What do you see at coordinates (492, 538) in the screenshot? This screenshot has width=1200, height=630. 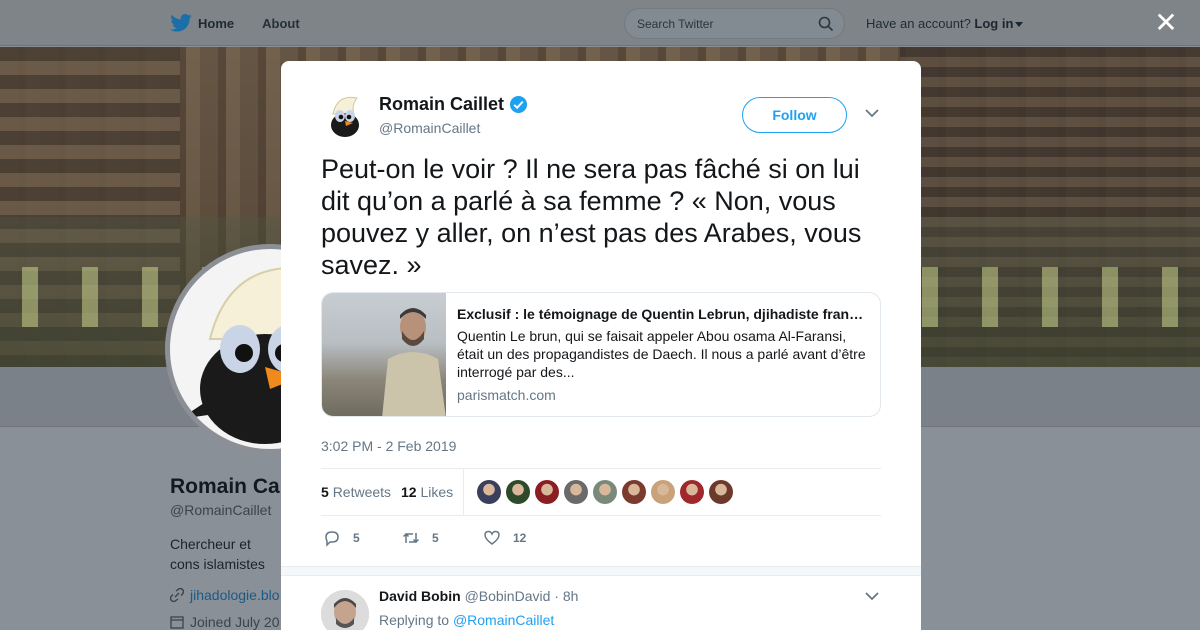 I see `heart-icon` at bounding box center [492, 538].